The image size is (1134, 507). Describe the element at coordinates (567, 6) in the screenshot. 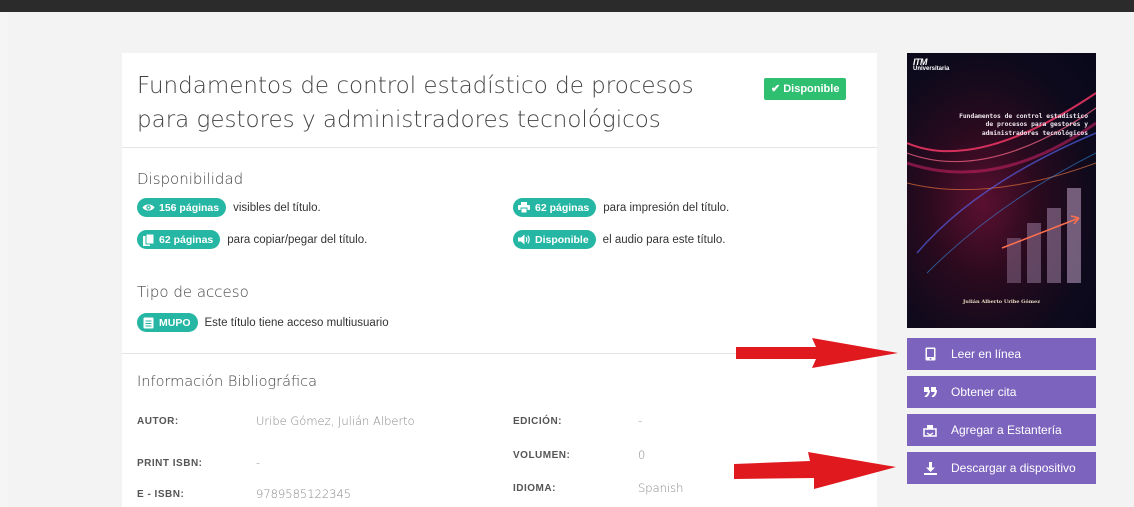

I see `top-navbar` at that location.